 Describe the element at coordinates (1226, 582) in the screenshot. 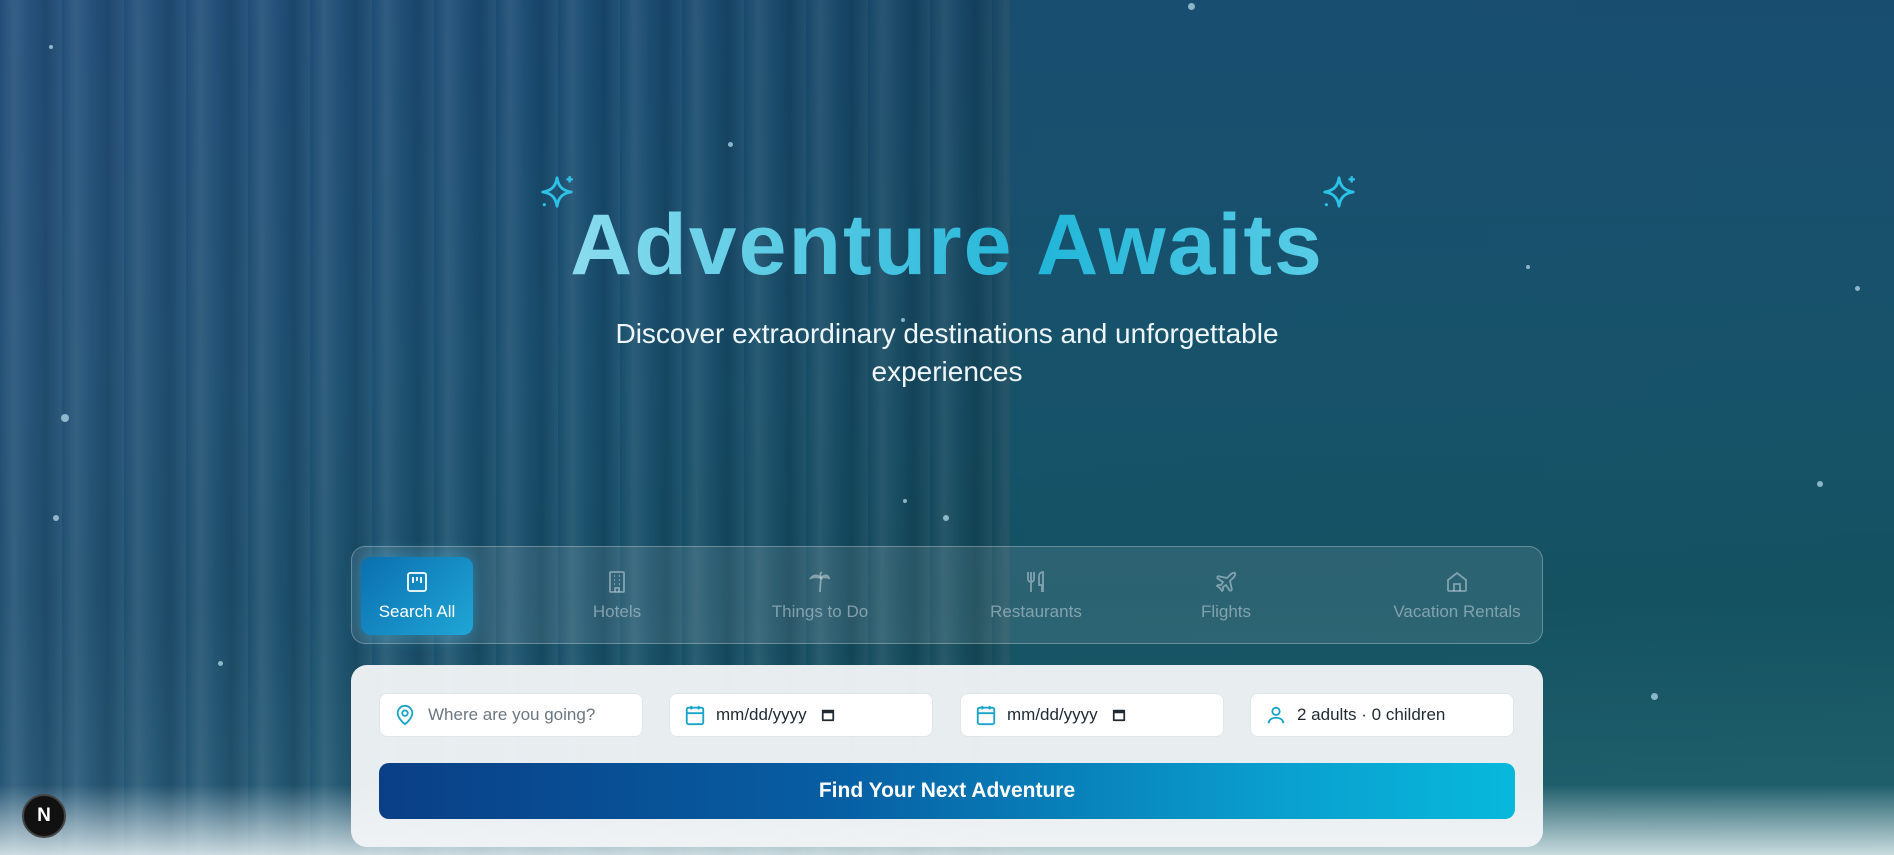

I see `plane-icon` at that location.